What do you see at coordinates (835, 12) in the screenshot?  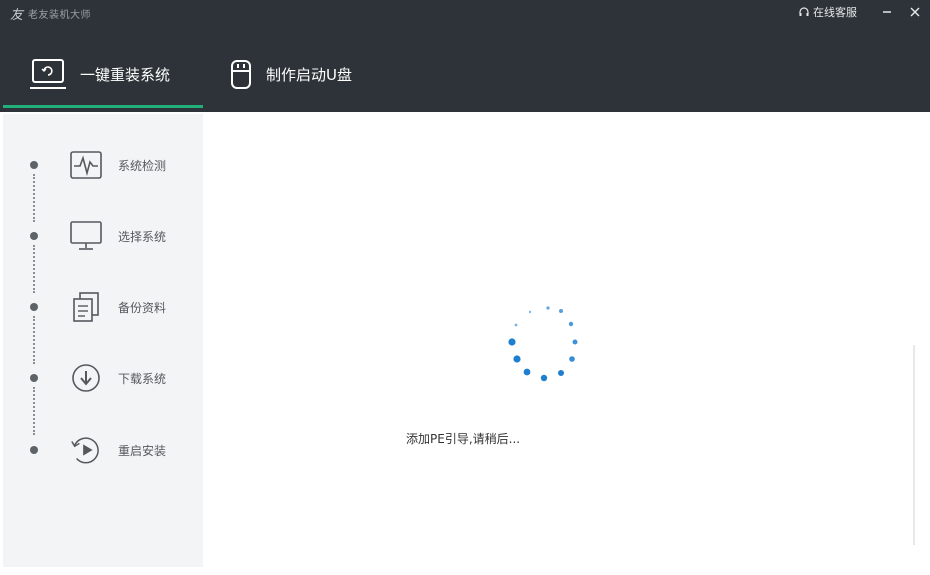 I see `online-service-label: 在线客服` at bounding box center [835, 12].